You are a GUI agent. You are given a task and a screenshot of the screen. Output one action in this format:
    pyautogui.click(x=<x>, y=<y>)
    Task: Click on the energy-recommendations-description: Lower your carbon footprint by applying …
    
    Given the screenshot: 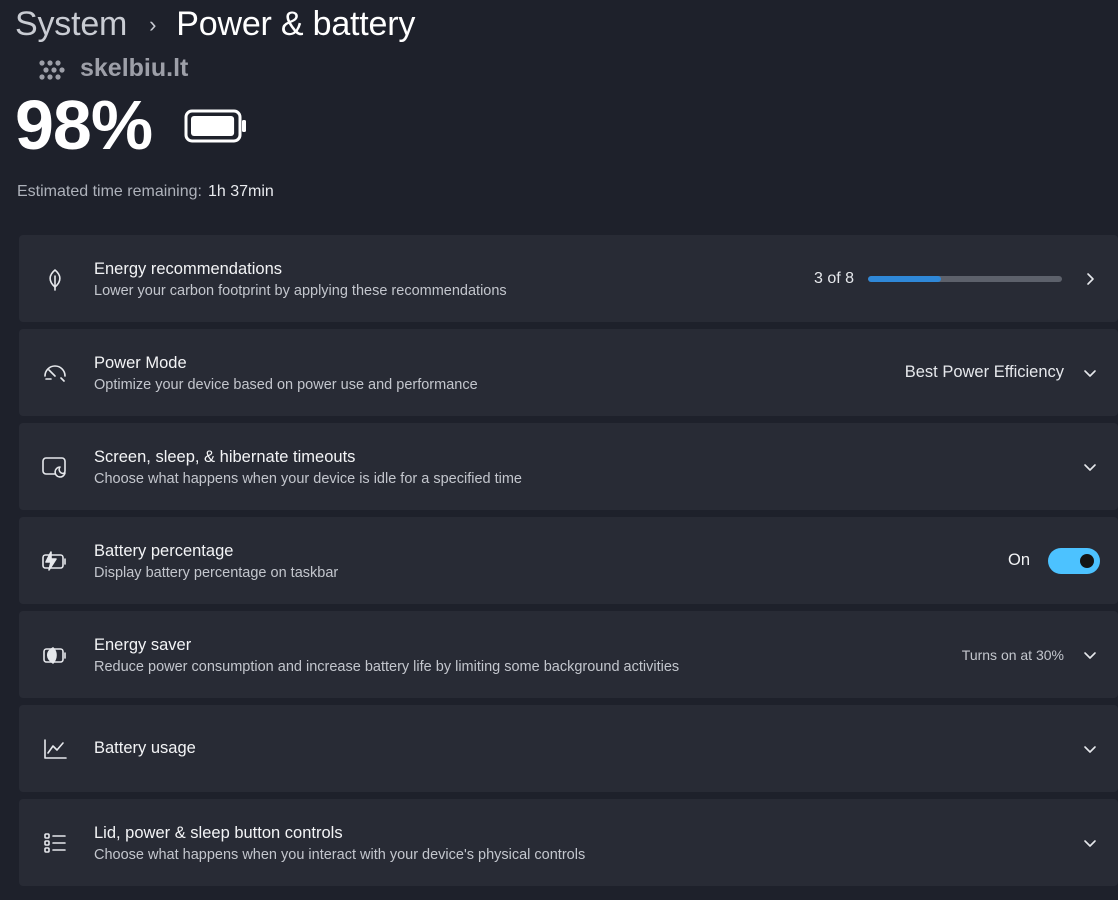 What is the action you would take?
    pyautogui.click(x=300, y=291)
    